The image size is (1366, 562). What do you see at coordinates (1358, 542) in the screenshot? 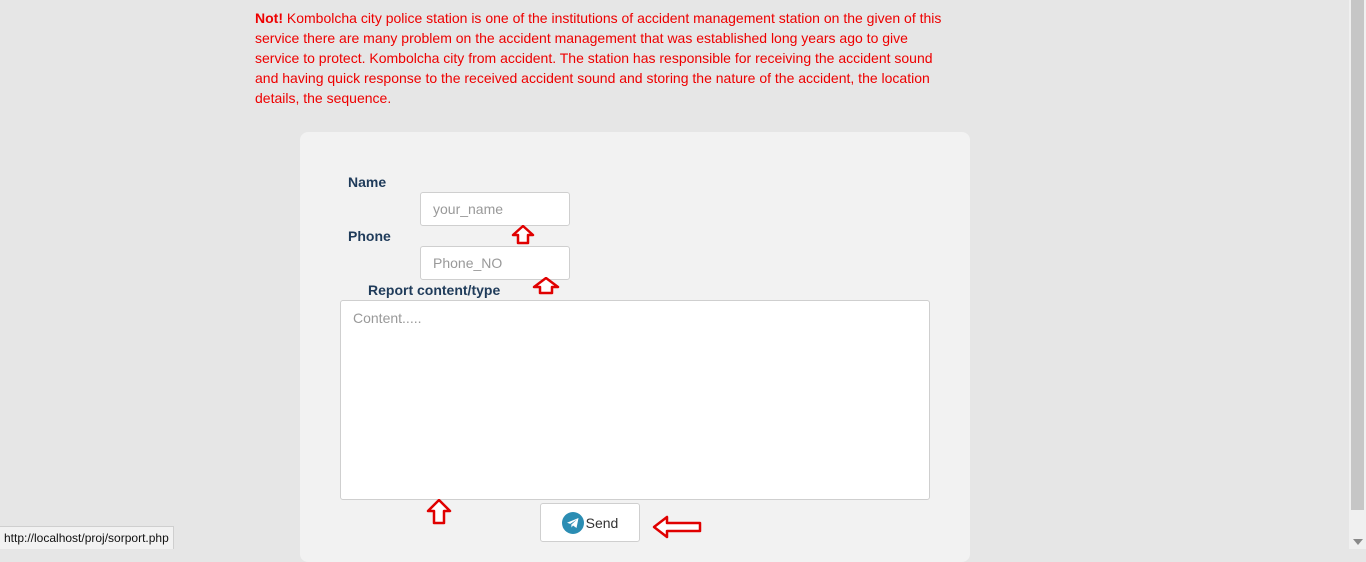
I see `scroll-down-arrow-icon` at bounding box center [1358, 542].